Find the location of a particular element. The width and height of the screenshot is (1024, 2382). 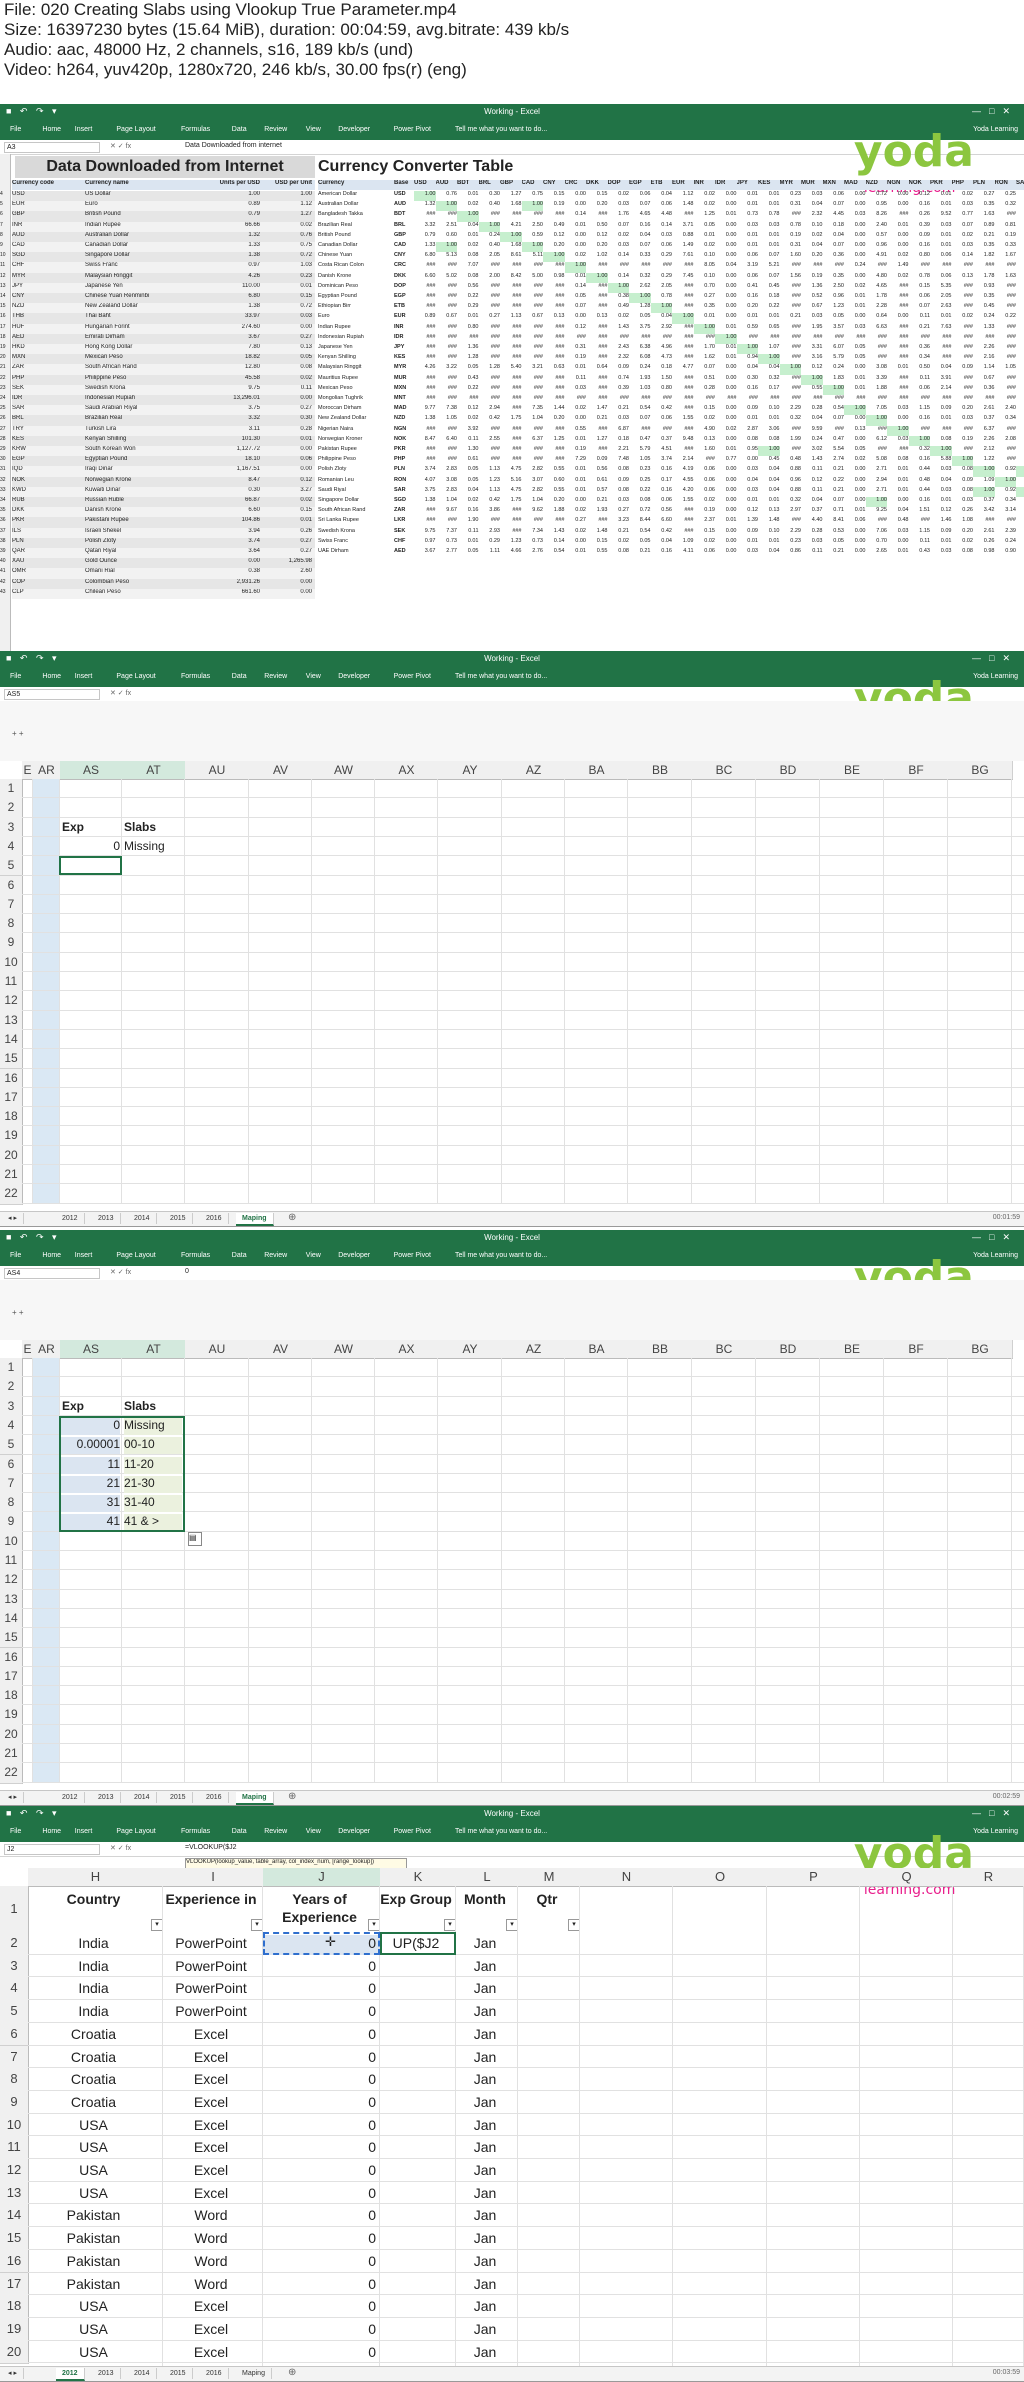

right-header-inr: INR is located at coordinates (705, 185).